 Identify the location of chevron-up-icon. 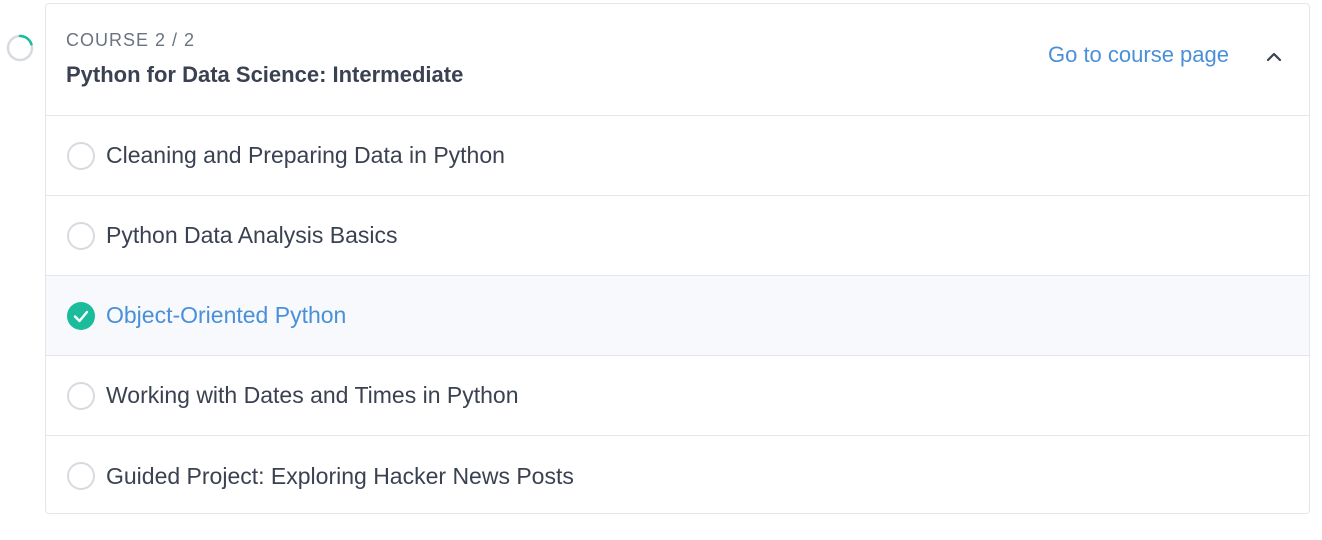
(1274, 57).